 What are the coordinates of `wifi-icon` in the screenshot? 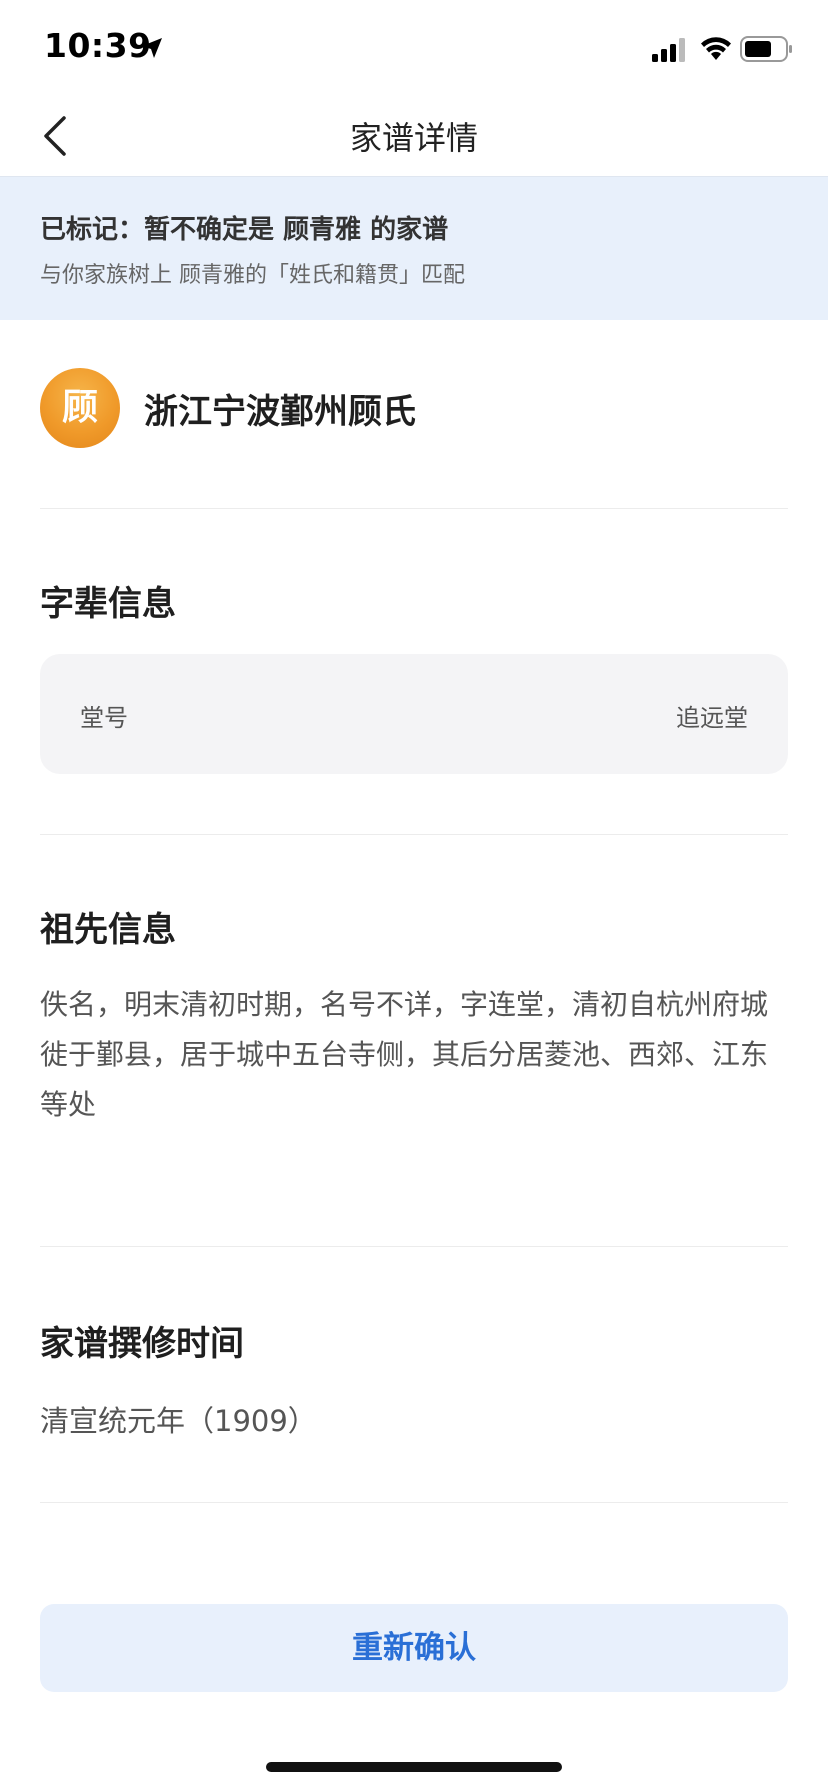 It's located at (716, 48).